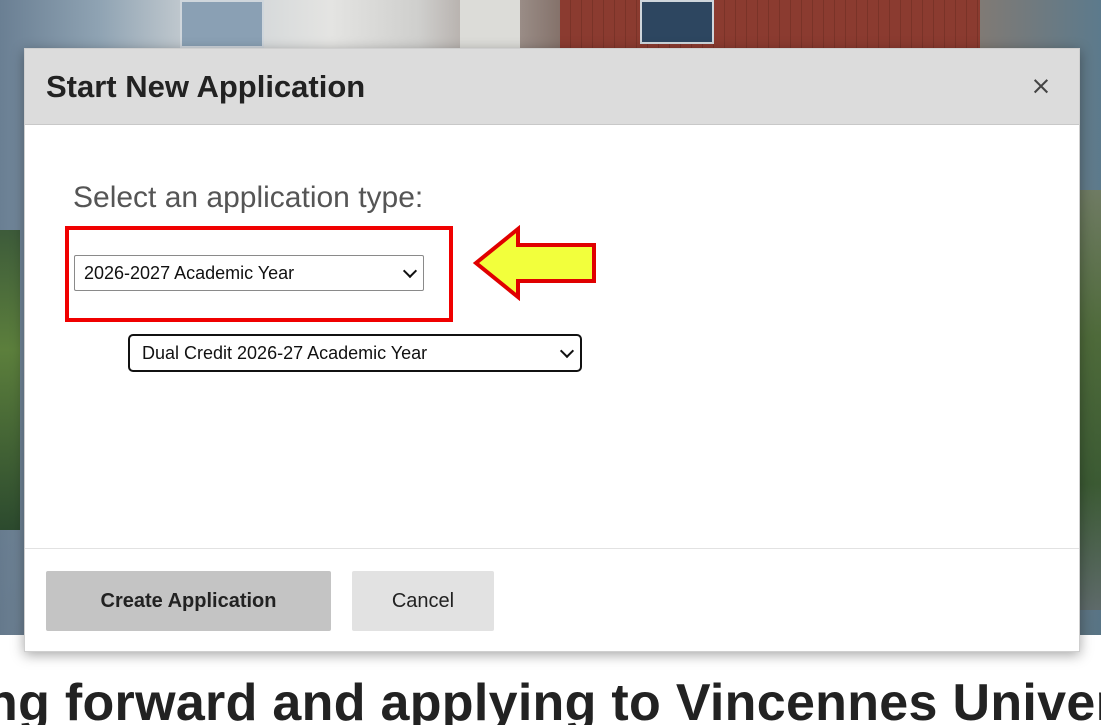  I want to click on application-type-select: 2026-2027 Academic Year, so click(249, 273).